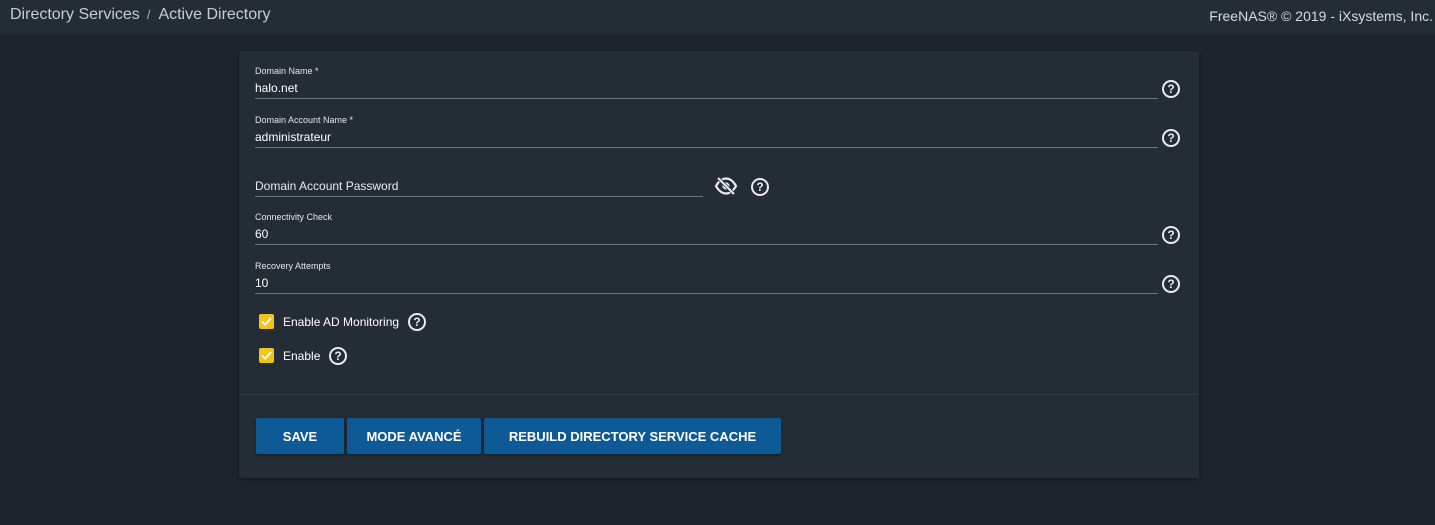 The height and width of the screenshot is (525, 1435). Describe the element at coordinates (706, 132) in the screenshot. I see `domain-account-name-field: Domain Account Name * administrateur` at that location.